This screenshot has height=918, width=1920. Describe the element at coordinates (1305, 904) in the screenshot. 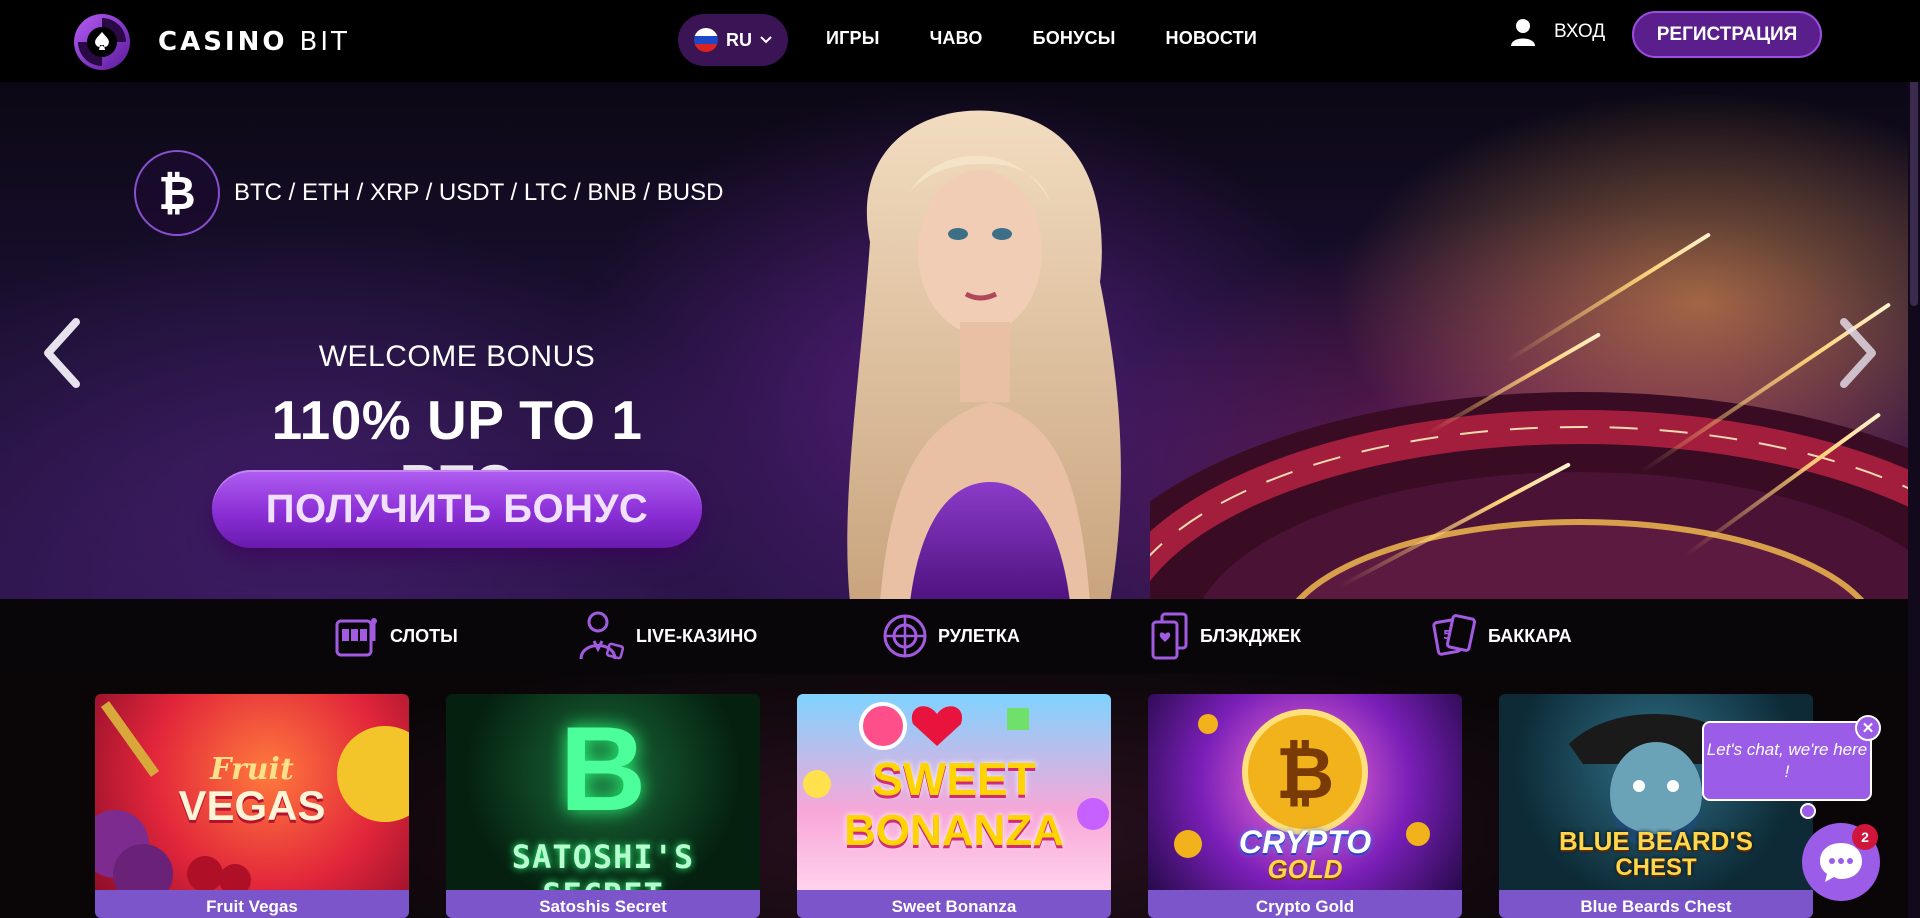

I see `game-title: Crypto Gold` at that location.